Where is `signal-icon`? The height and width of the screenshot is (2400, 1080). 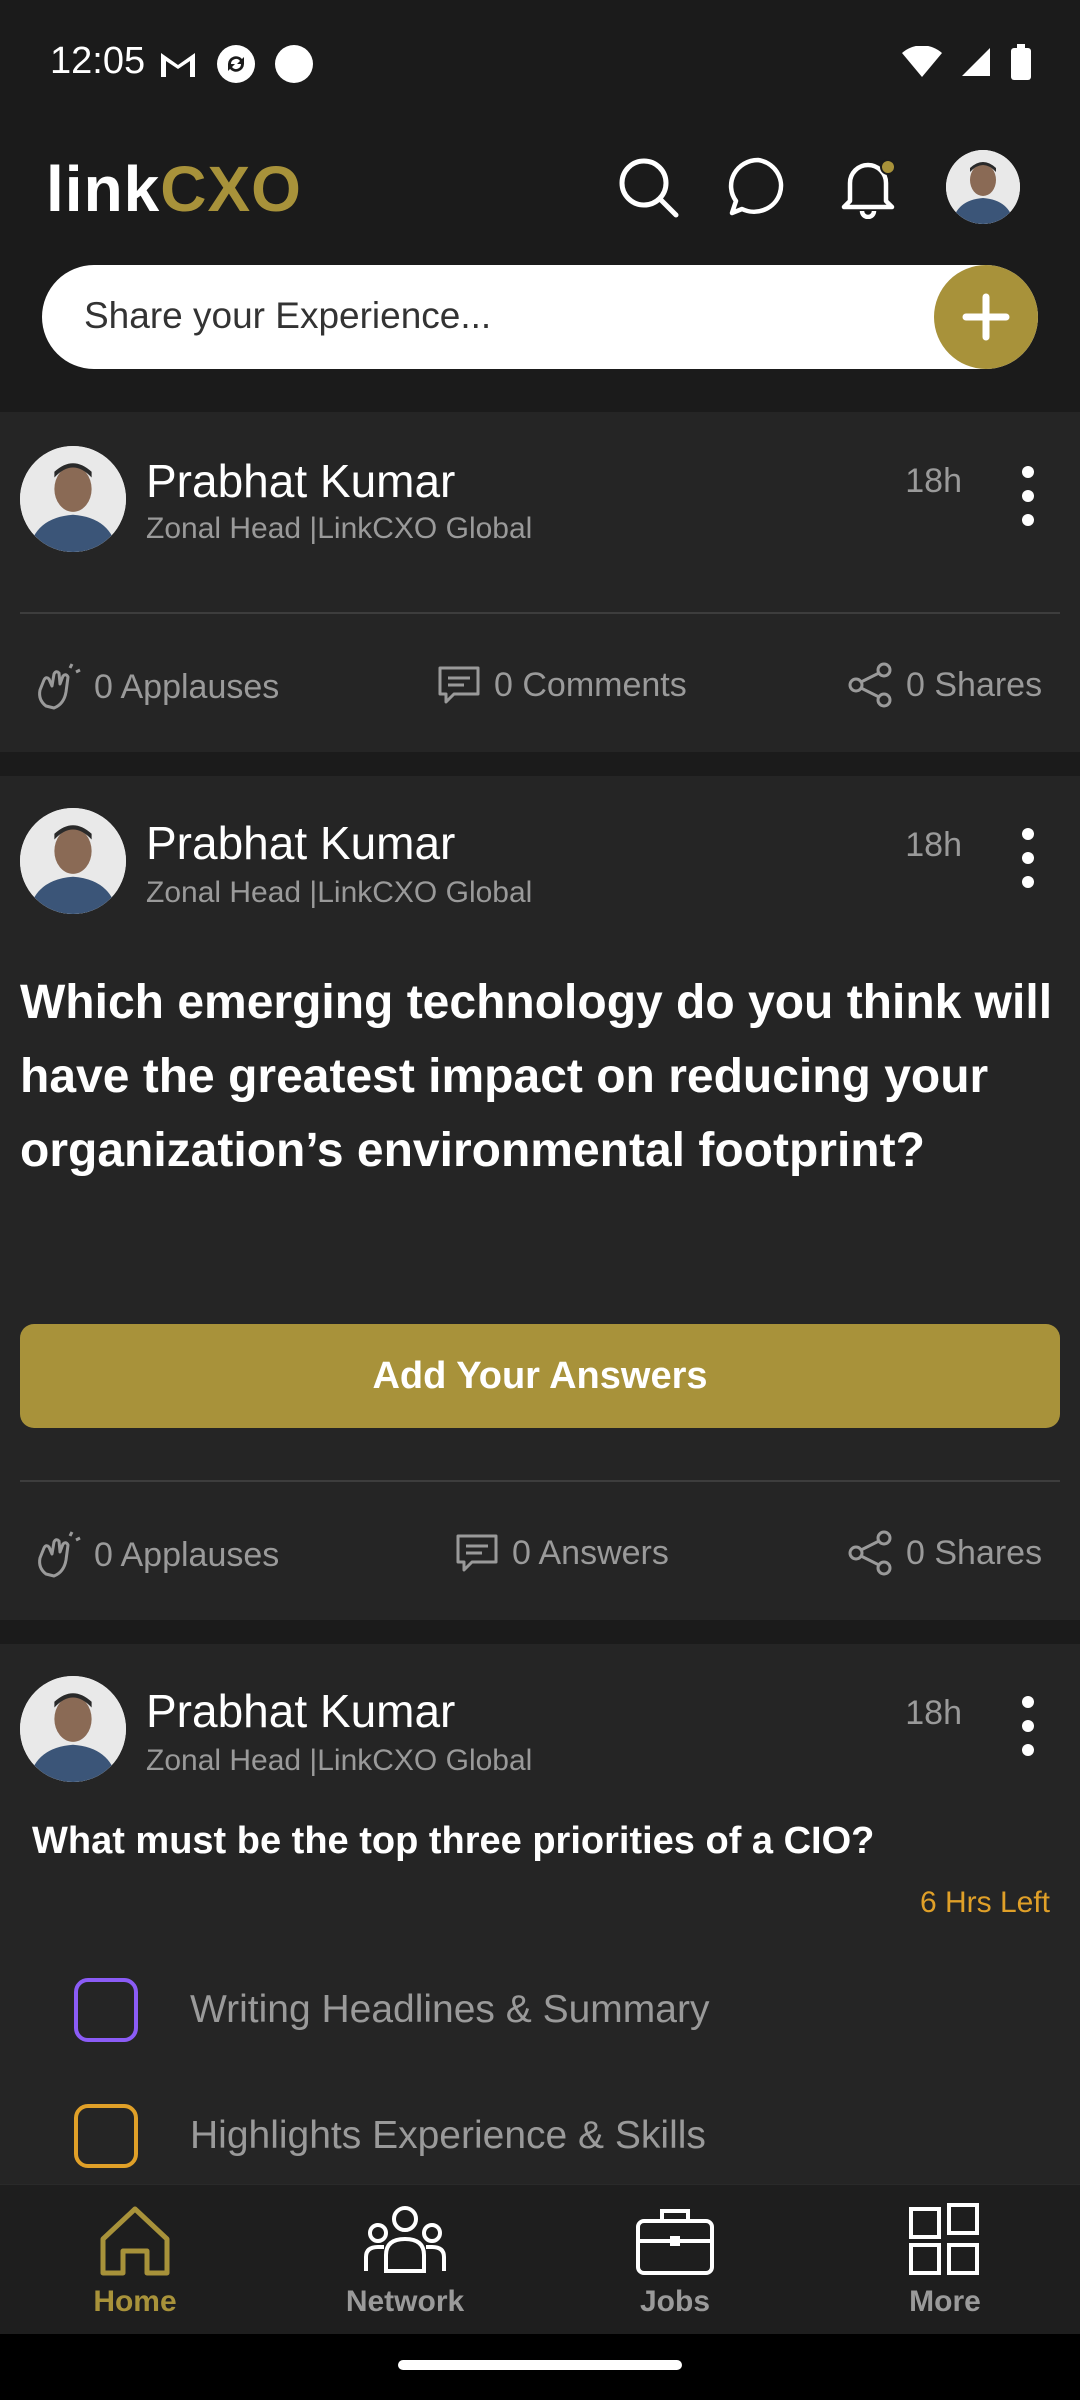
signal-icon is located at coordinates (976, 62).